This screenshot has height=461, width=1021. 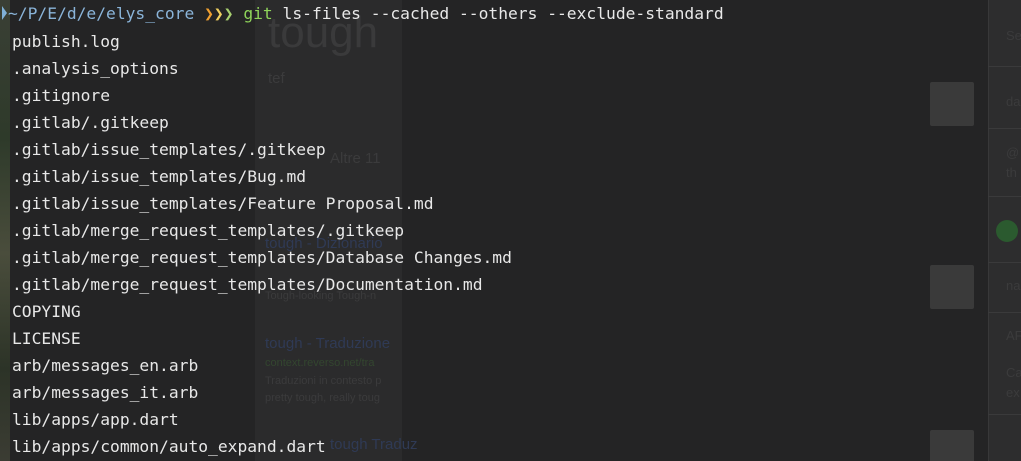 I want to click on output-line: .analysis_options, so click(x=95, y=68).